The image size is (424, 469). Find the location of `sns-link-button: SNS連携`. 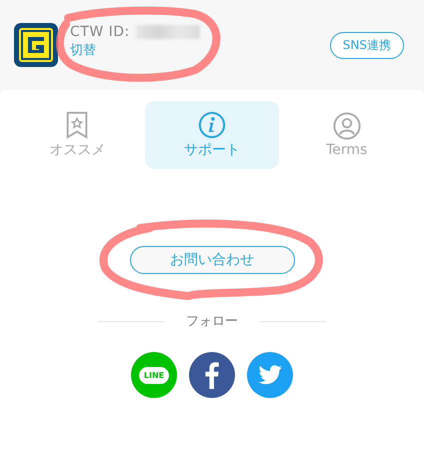

sns-link-button: SNS連携 is located at coordinates (367, 45).